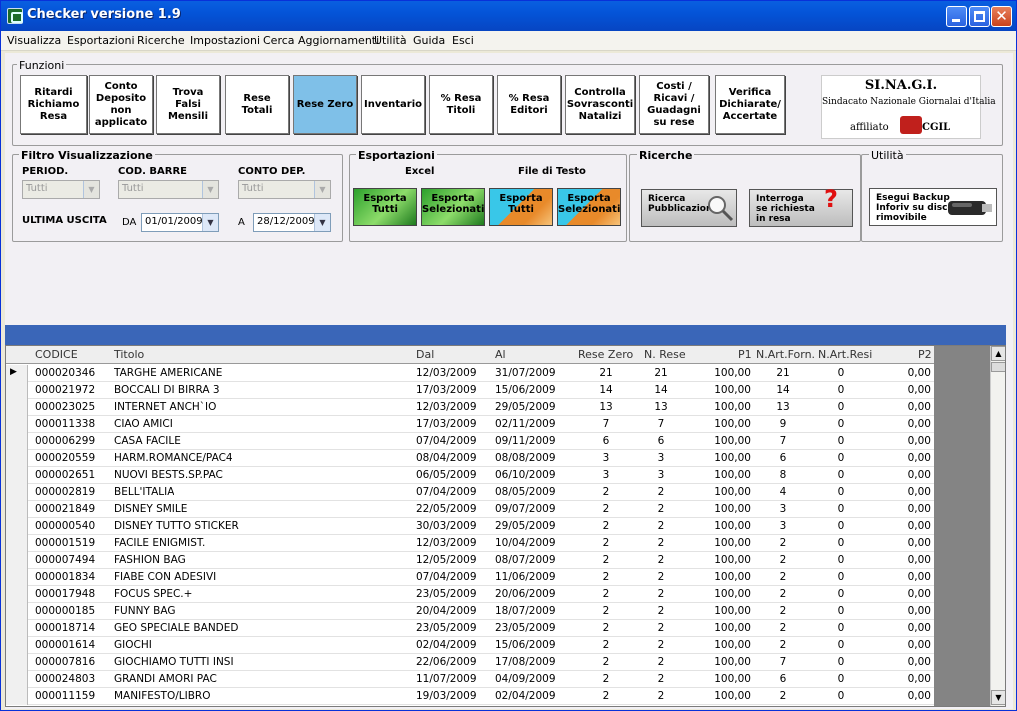  I want to click on menu-visualizza: Visualizza, so click(34, 40).